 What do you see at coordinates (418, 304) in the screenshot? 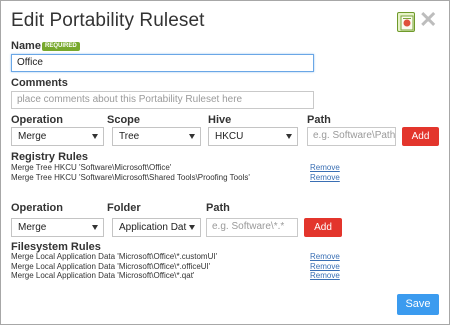
I see `save-button: Save` at bounding box center [418, 304].